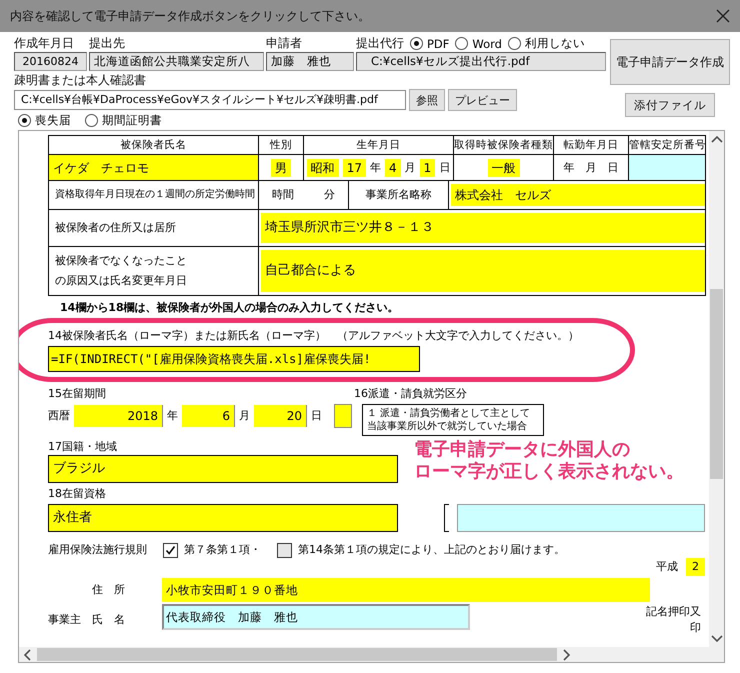 The image size is (740, 673). I want to click on input-field: 小牧市安田町１９０番地, so click(406, 590).